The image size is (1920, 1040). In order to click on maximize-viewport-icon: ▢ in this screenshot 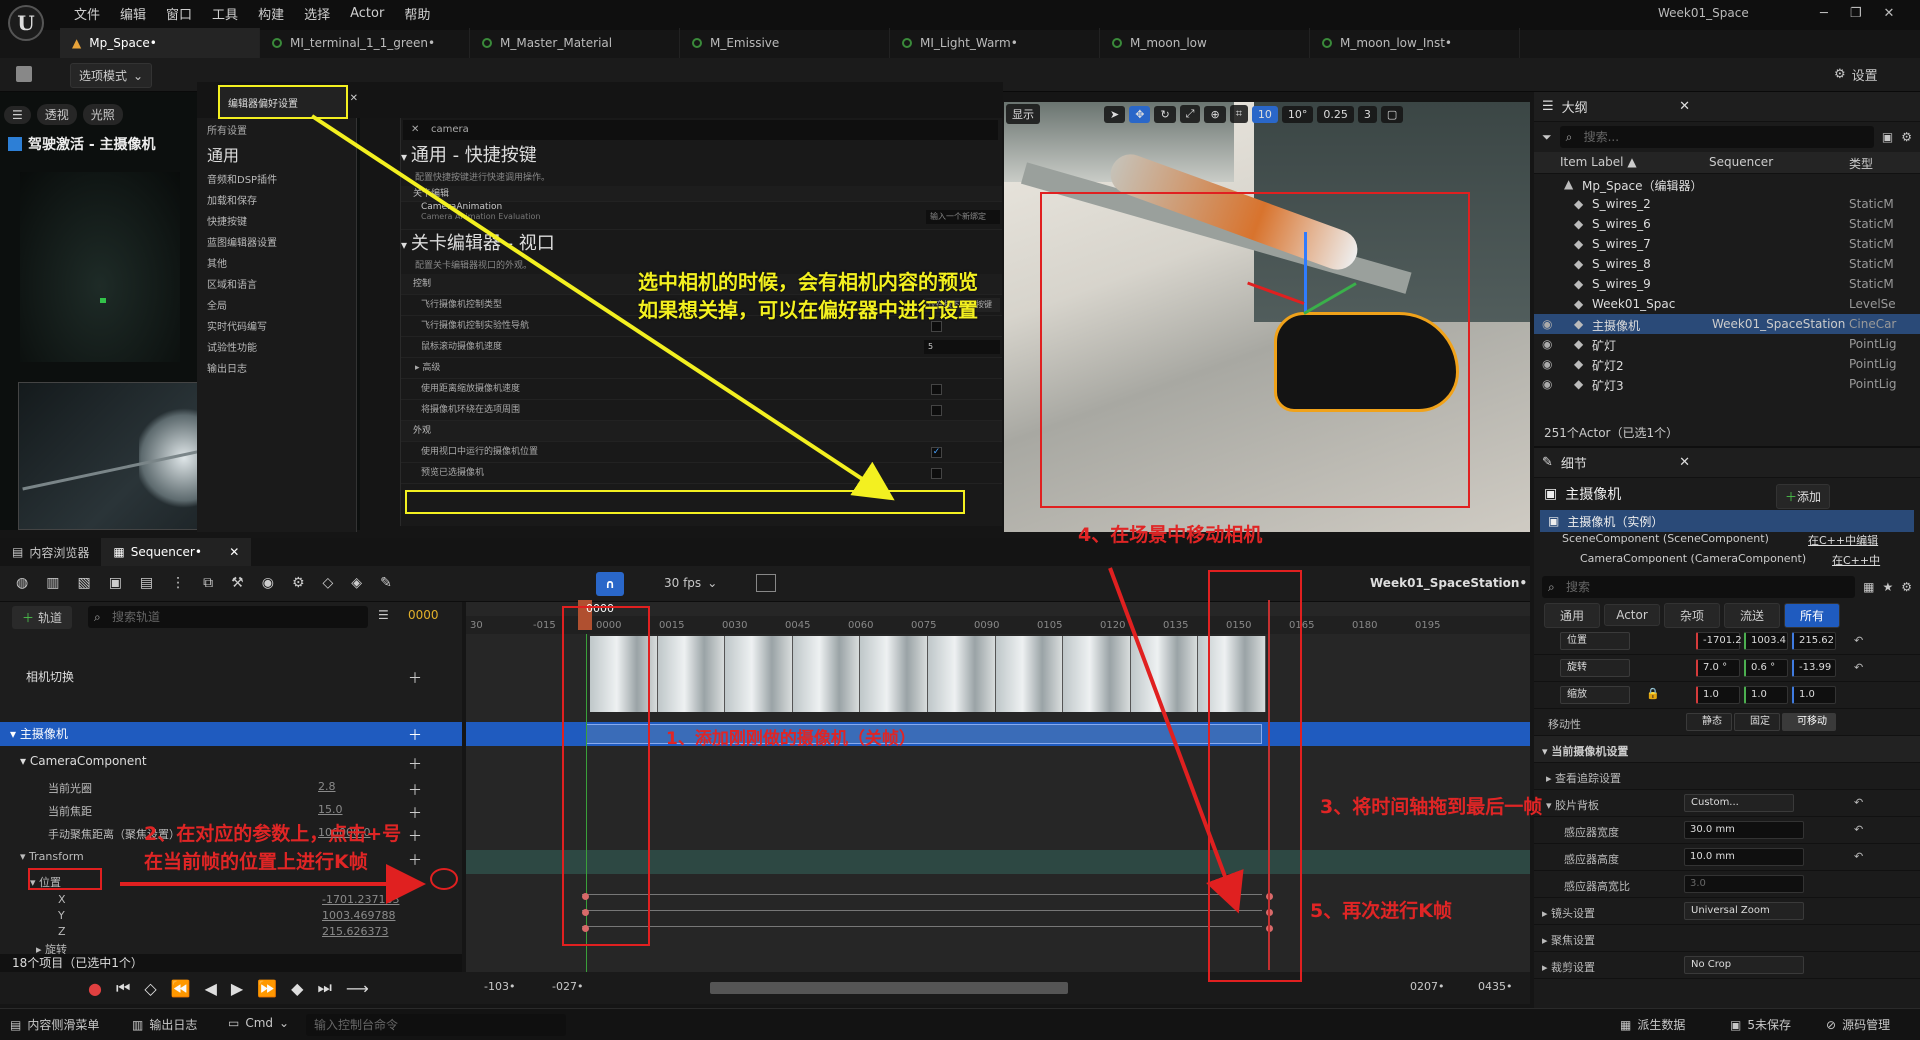, I will do `click(1392, 114)`.